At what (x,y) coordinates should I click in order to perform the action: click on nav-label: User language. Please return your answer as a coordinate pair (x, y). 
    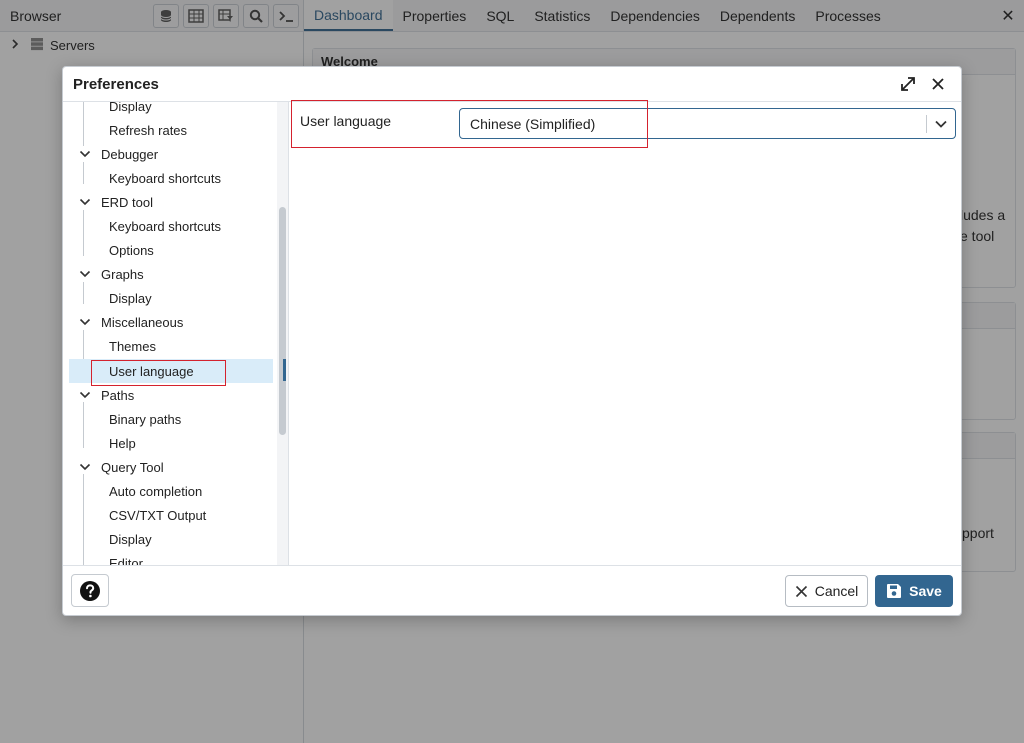
    Looking at the image, I should click on (151, 371).